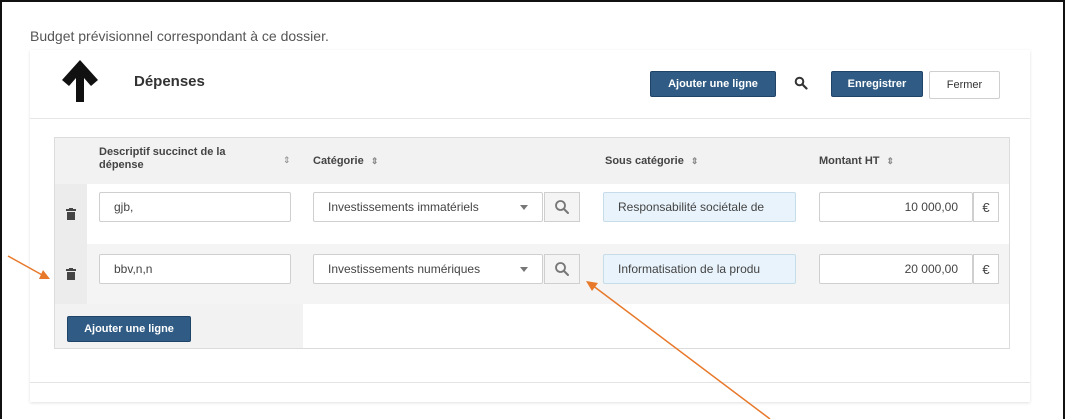 The width and height of the screenshot is (1065, 419). I want to click on column-header-categorie: Catégorie ⇕, so click(345, 161).